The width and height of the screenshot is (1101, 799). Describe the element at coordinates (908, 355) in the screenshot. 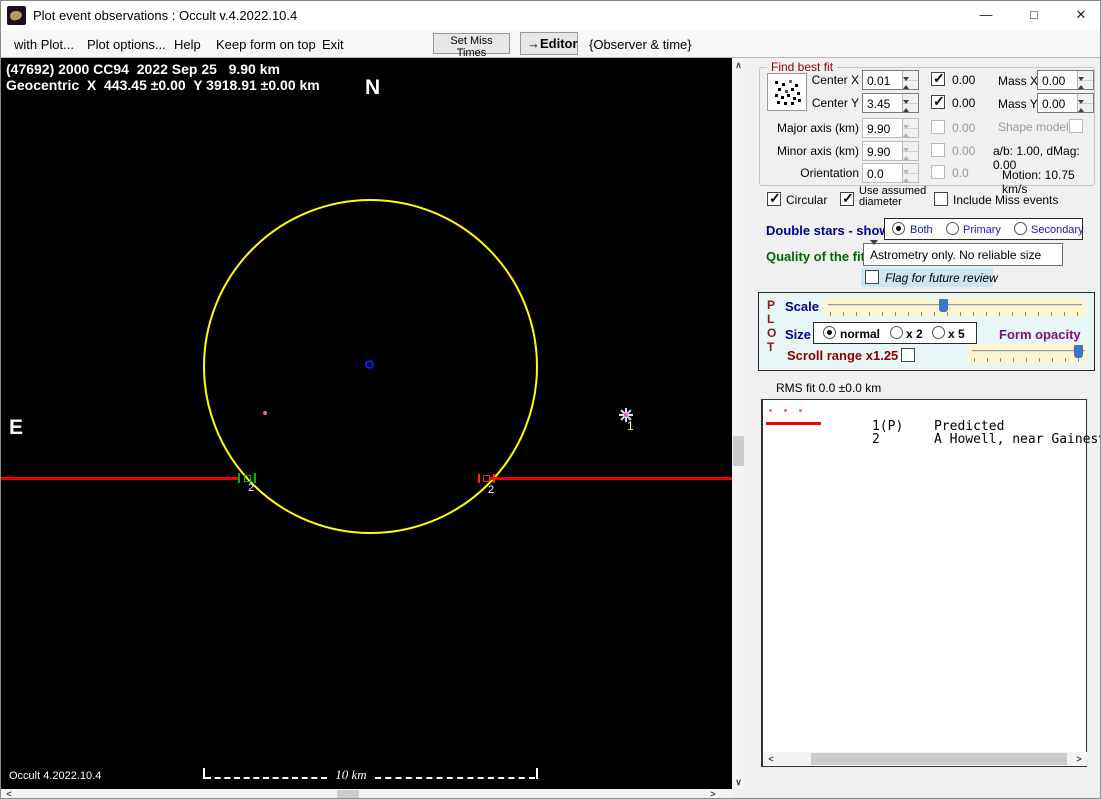

I see `scroll-range-checkbox` at that location.